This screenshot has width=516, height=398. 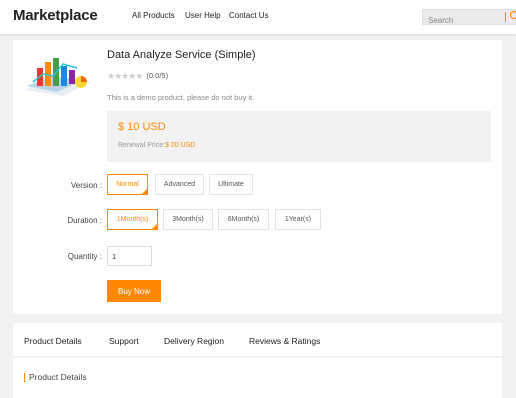 What do you see at coordinates (142, 145) in the screenshot?
I see `renewal-label: Renewal Price:` at bounding box center [142, 145].